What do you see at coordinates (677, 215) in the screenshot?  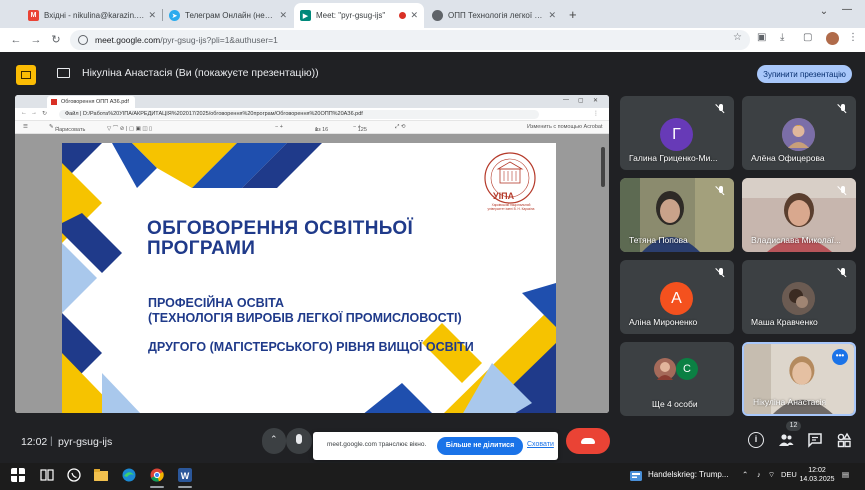 I see `participant-tile: Тетяна Попова` at bounding box center [677, 215].